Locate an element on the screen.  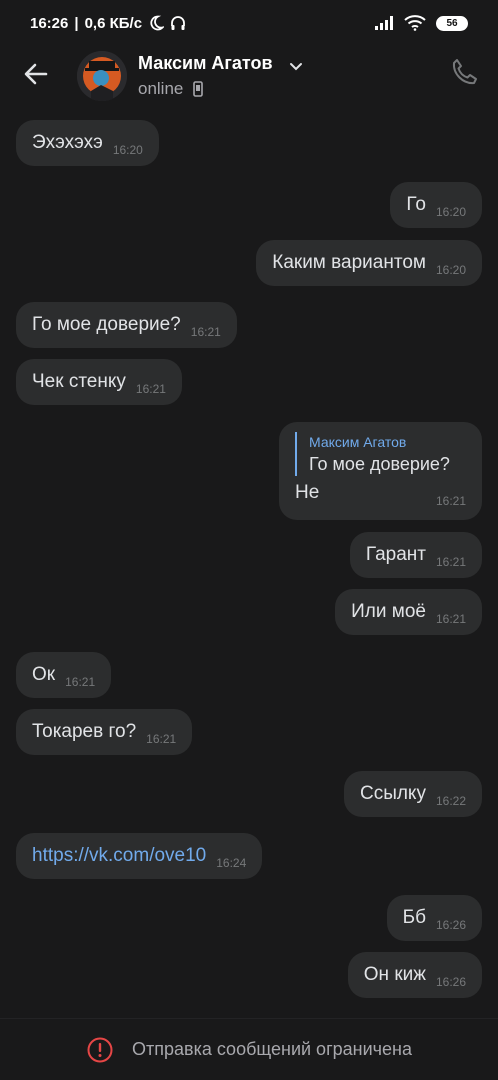
message-outgoing-reply: Максим Агатов Го мое доверие? Не 16:21 is located at coordinates (380, 471).